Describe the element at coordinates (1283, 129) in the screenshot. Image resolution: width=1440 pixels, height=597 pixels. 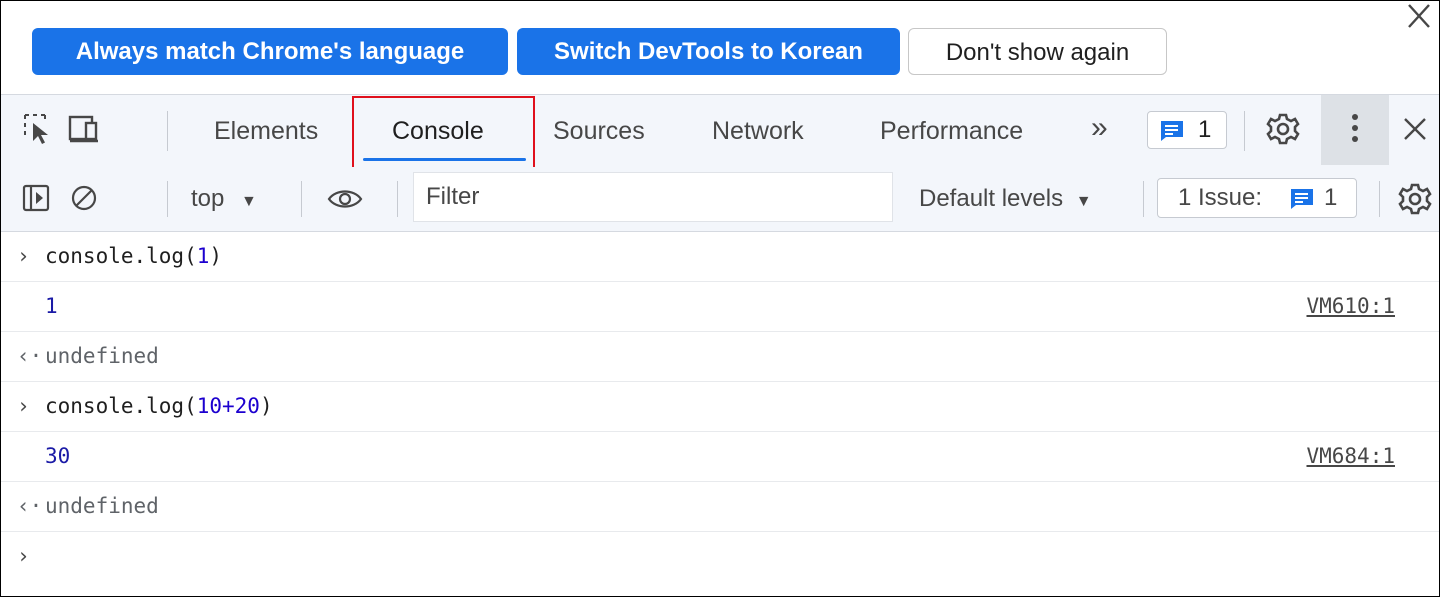
I see `settings-gear-icon` at that location.